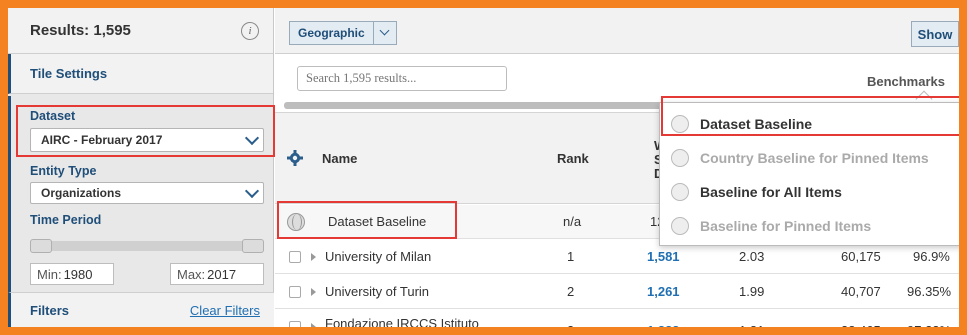 This screenshot has width=967, height=335. Describe the element at coordinates (378, 256) in the screenshot. I see `row-name: University of Milan` at that location.